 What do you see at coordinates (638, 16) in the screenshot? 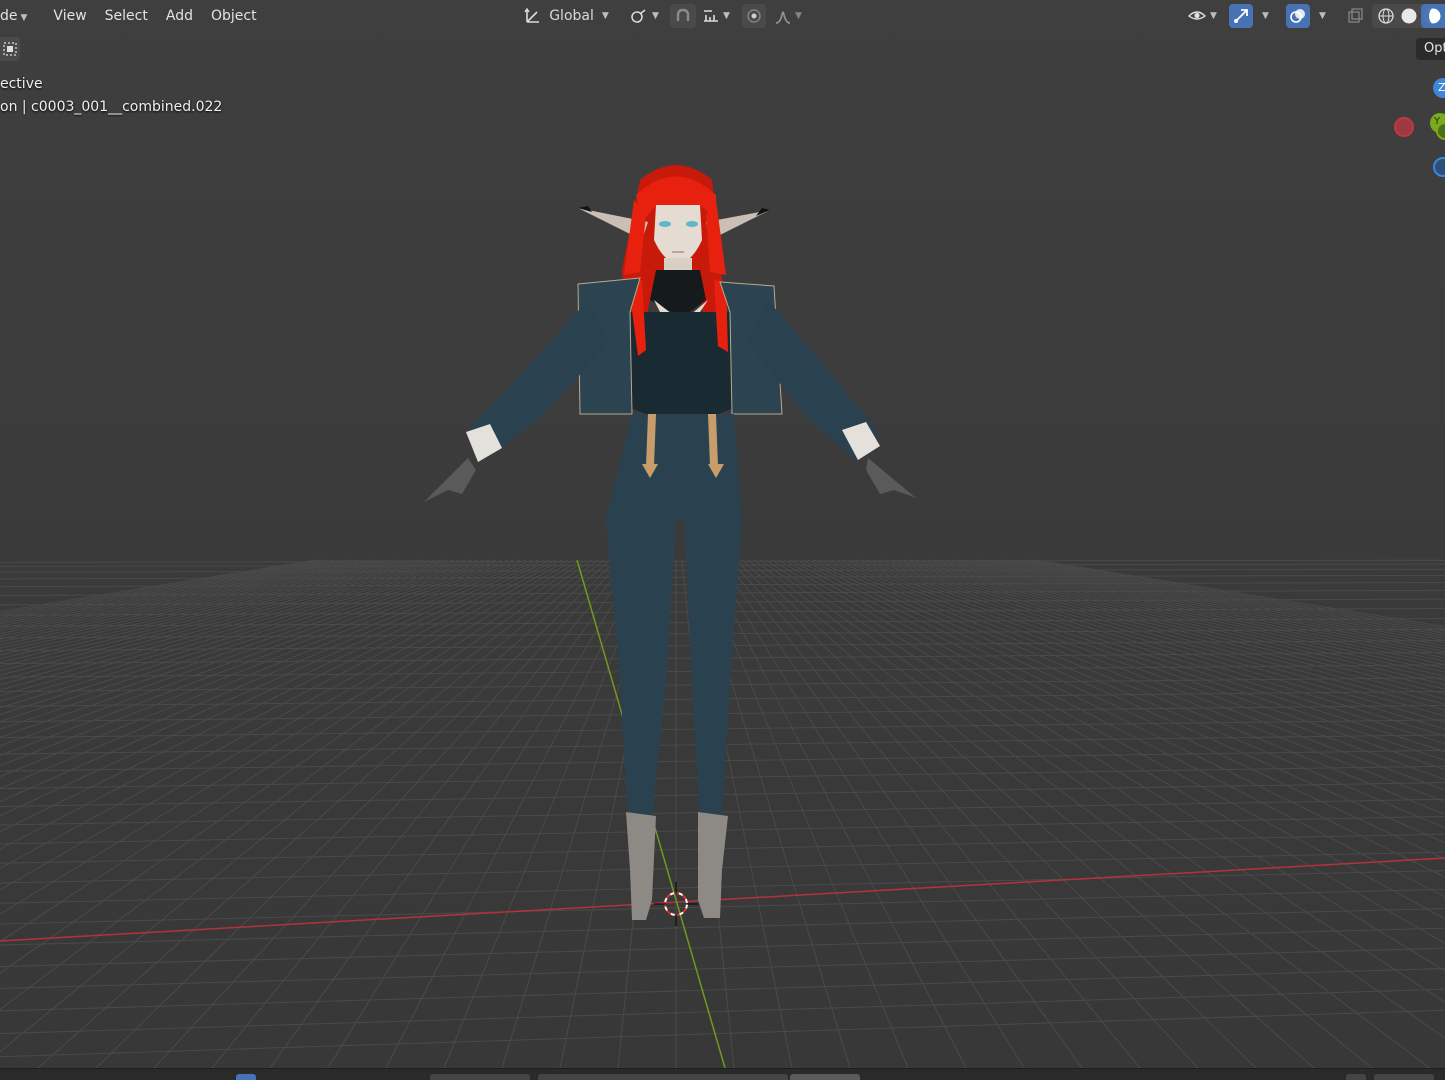
I see `snap-link-icon` at bounding box center [638, 16].